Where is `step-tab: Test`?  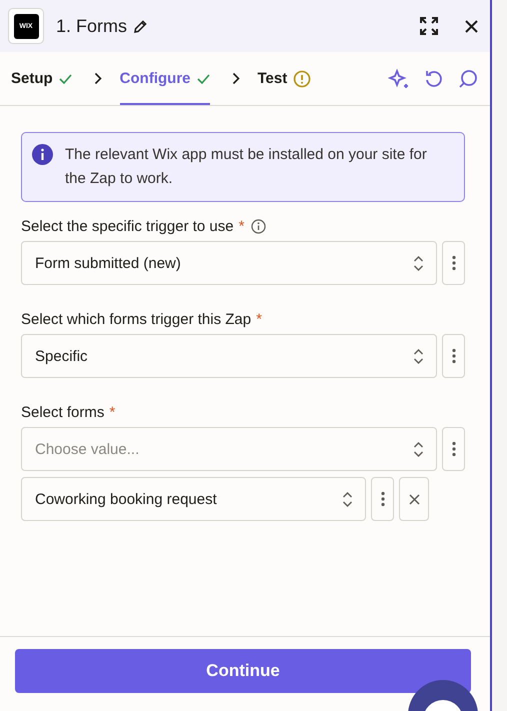 step-tab: Test is located at coordinates (285, 79).